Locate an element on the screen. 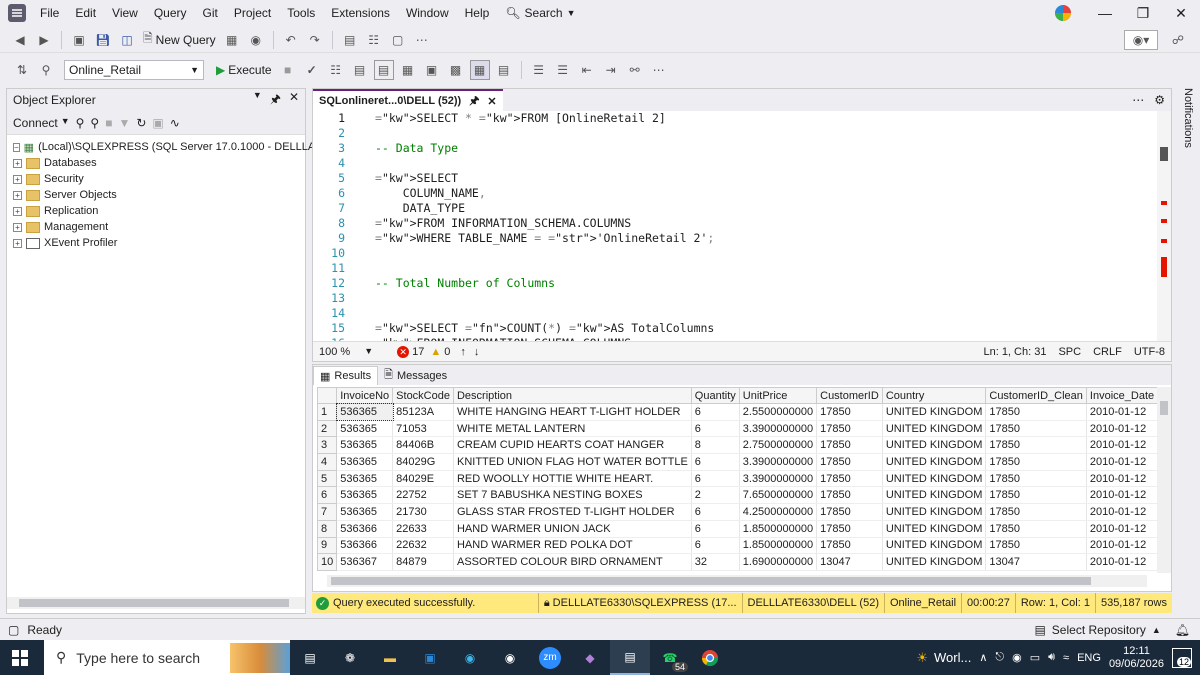  close-icon: ✕ is located at coordinates (491, 101).